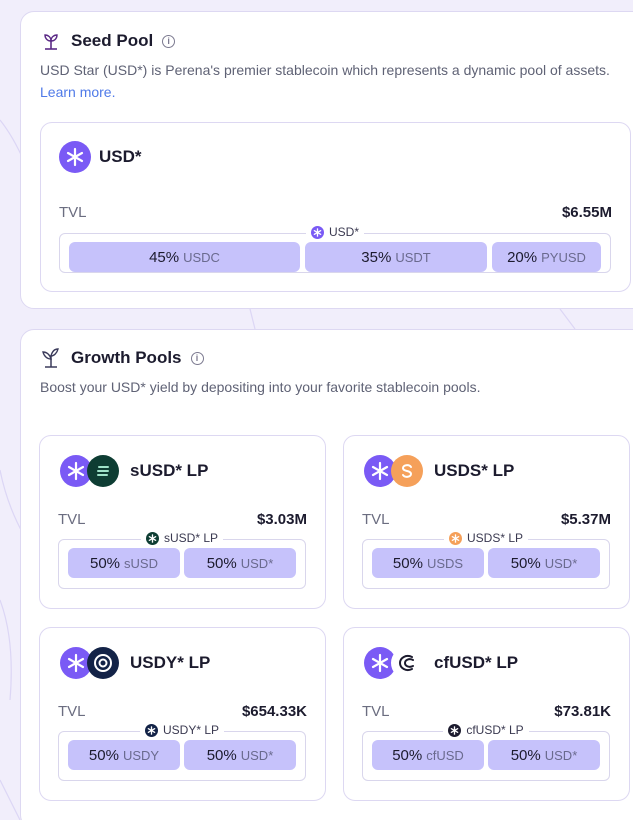 The height and width of the screenshot is (820, 633). Describe the element at coordinates (522, 257) in the screenshot. I see `segment-percent: 20%` at that location.